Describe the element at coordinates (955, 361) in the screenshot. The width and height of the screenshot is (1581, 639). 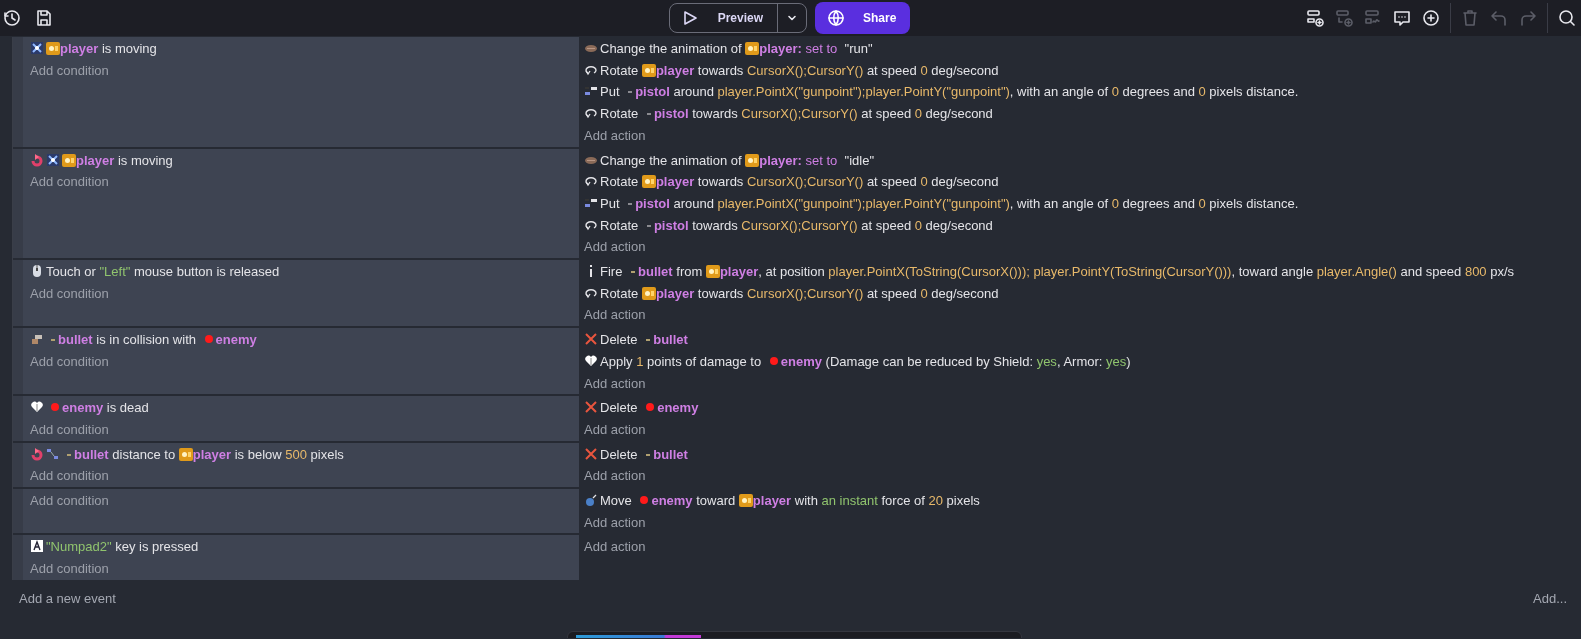
I see `action-text: enemy (Damage can be reduced by Shield: yes, Armor: yes)` at that location.